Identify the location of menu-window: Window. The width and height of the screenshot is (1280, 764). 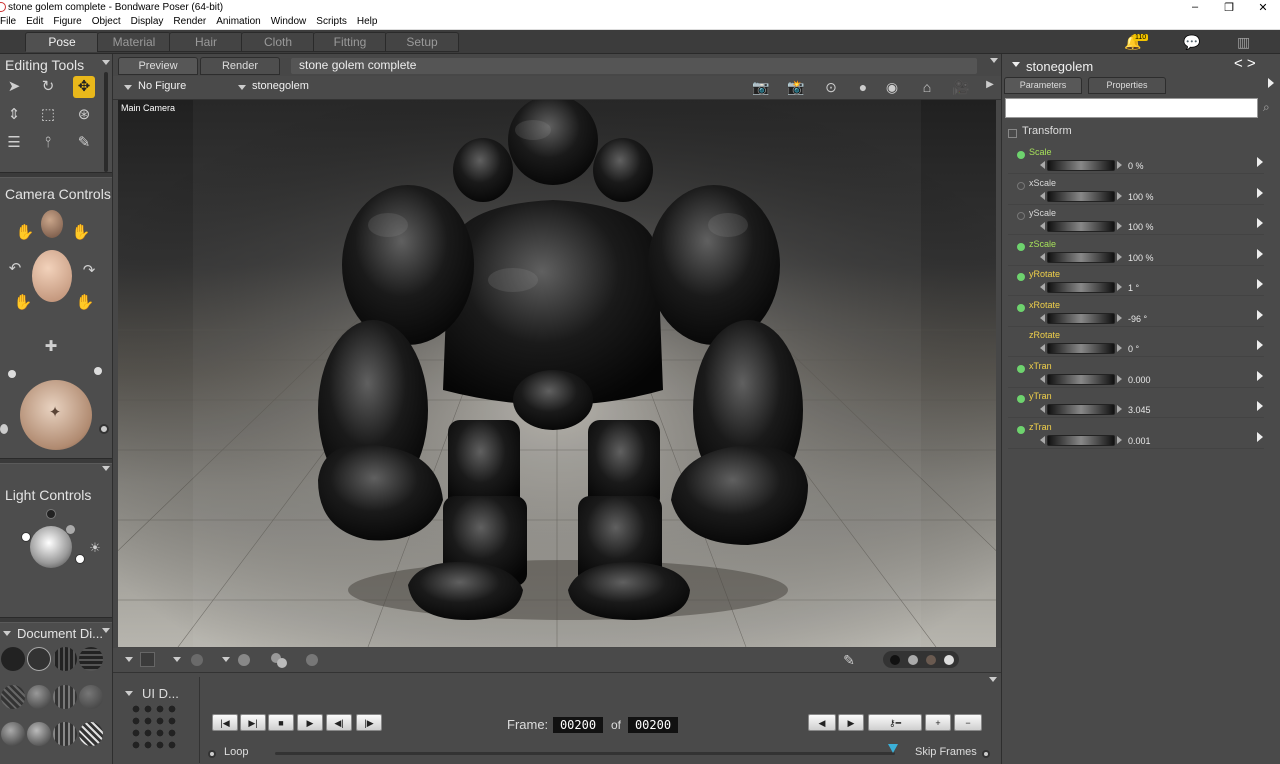
(289, 21).